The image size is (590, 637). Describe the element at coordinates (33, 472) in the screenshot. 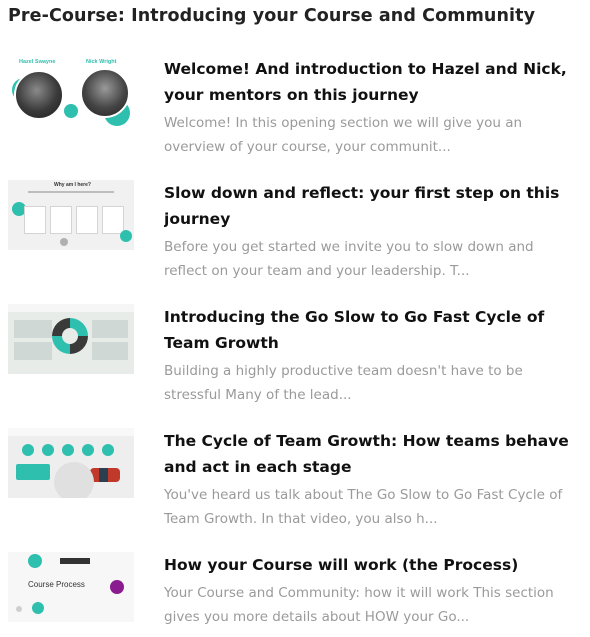

I see `thumb-callout` at that location.